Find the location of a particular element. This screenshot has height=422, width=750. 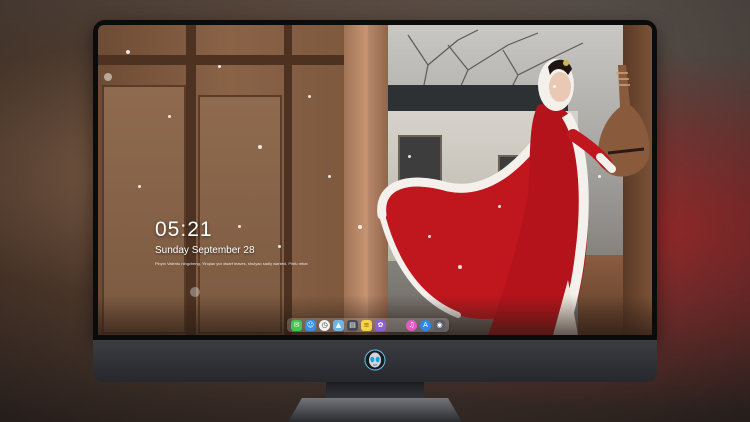

clapper-icon: ▤ is located at coordinates (352, 325).